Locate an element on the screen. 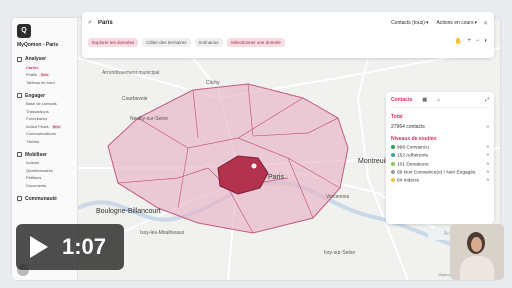  sidebar-item-tasks: Tâches is located at coordinates (49, 141).